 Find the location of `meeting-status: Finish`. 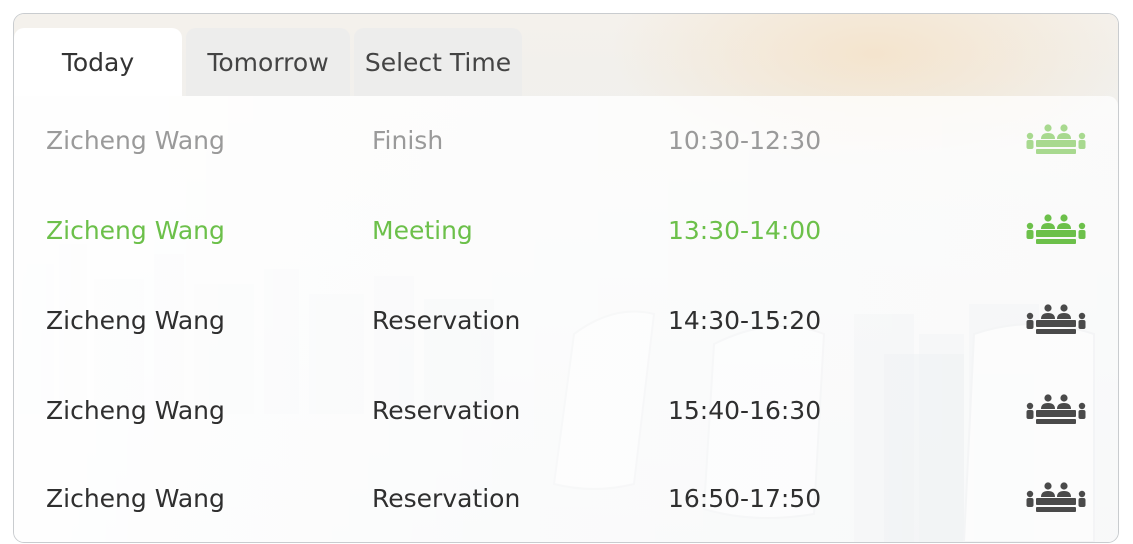

meeting-status: Finish is located at coordinates (408, 140).